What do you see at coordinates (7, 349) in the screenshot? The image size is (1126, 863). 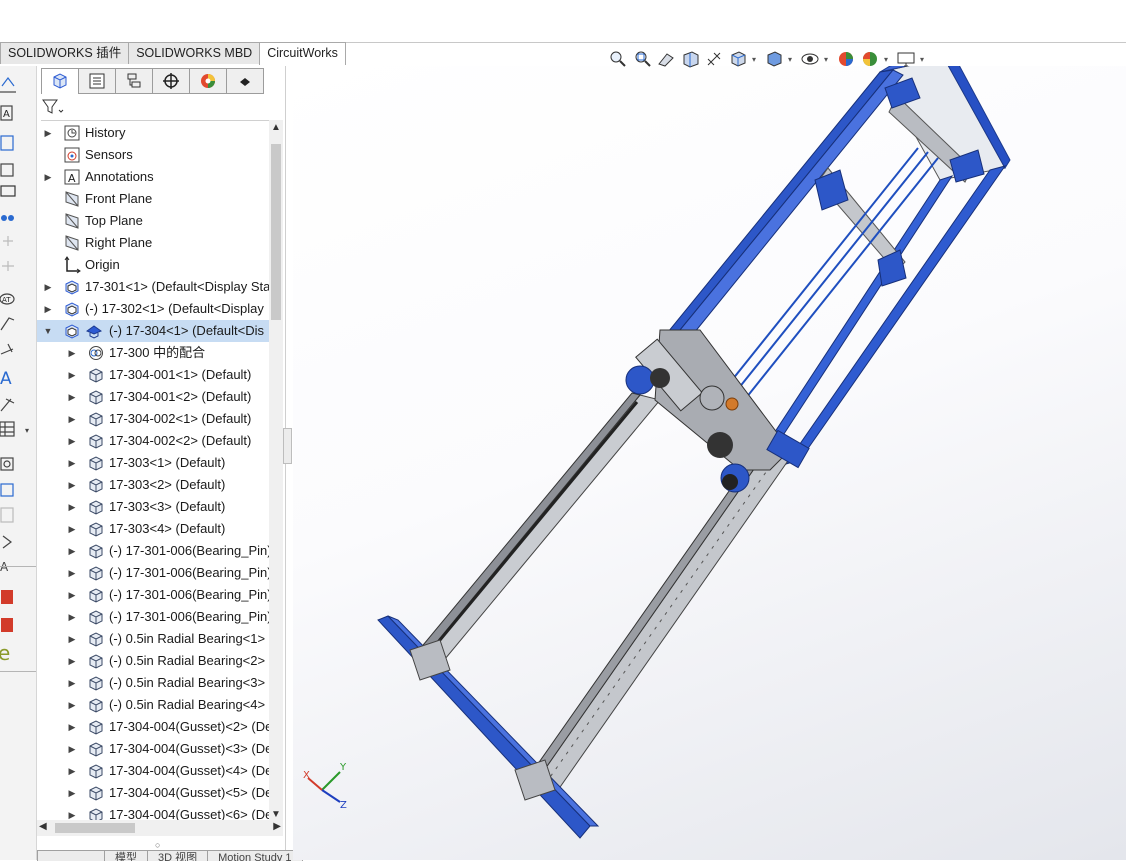 I see `leader-icon` at bounding box center [7, 349].